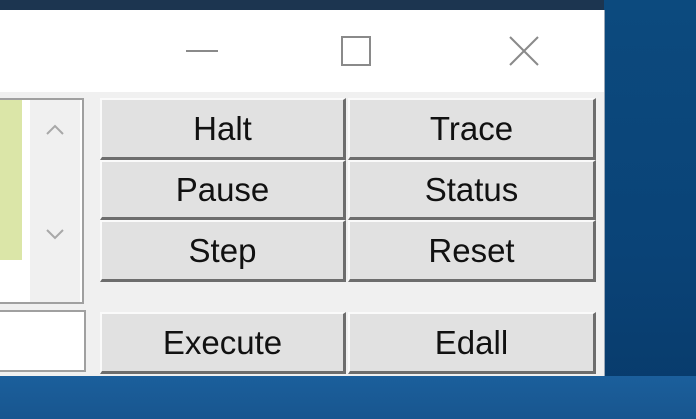 This screenshot has width=696, height=419. I want to click on scroll-up-button, so click(55, 130).